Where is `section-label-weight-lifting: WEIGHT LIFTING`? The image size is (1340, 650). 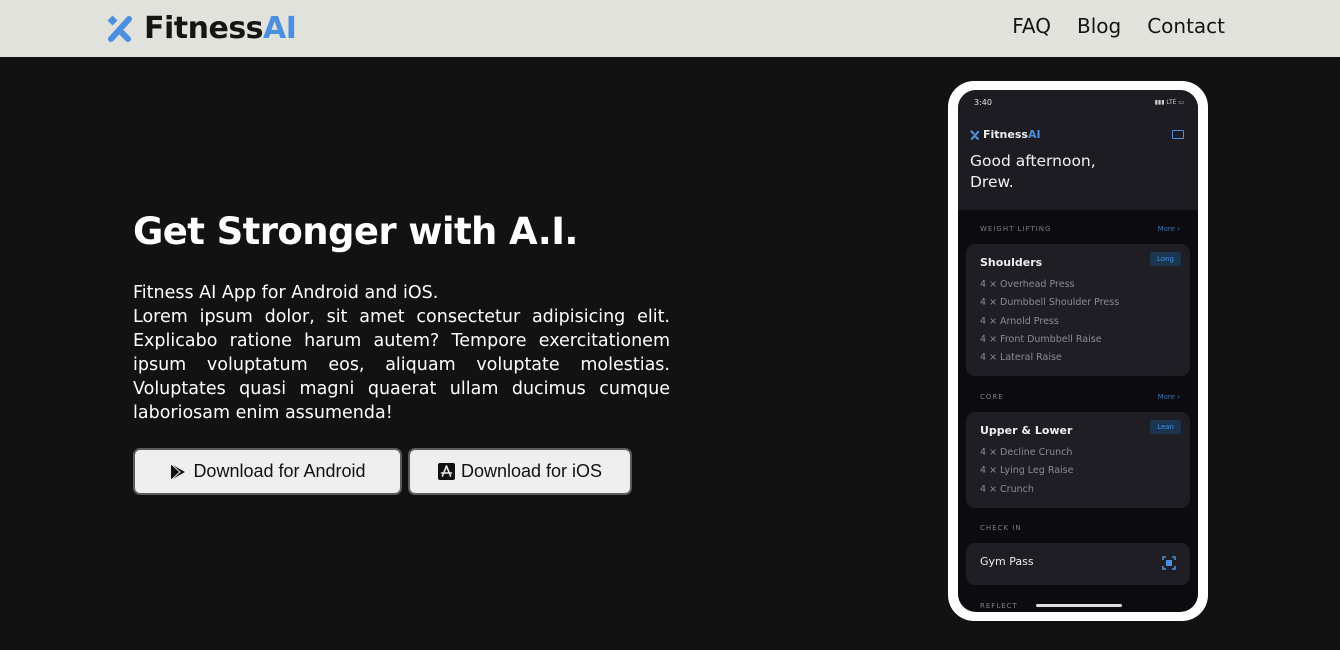
section-label-weight-lifting: WEIGHT LIFTING is located at coordinates (1016, 229).